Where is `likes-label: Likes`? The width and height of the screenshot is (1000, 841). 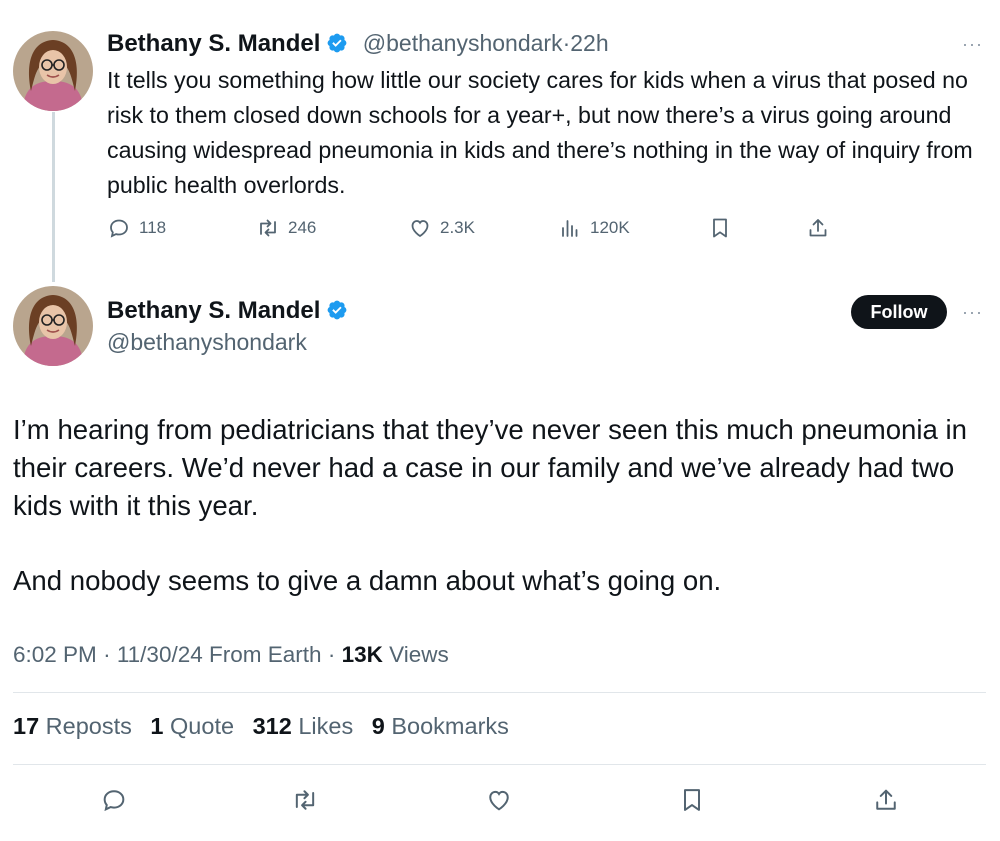
likes-label: Likes is located at coordinates (326, 726).